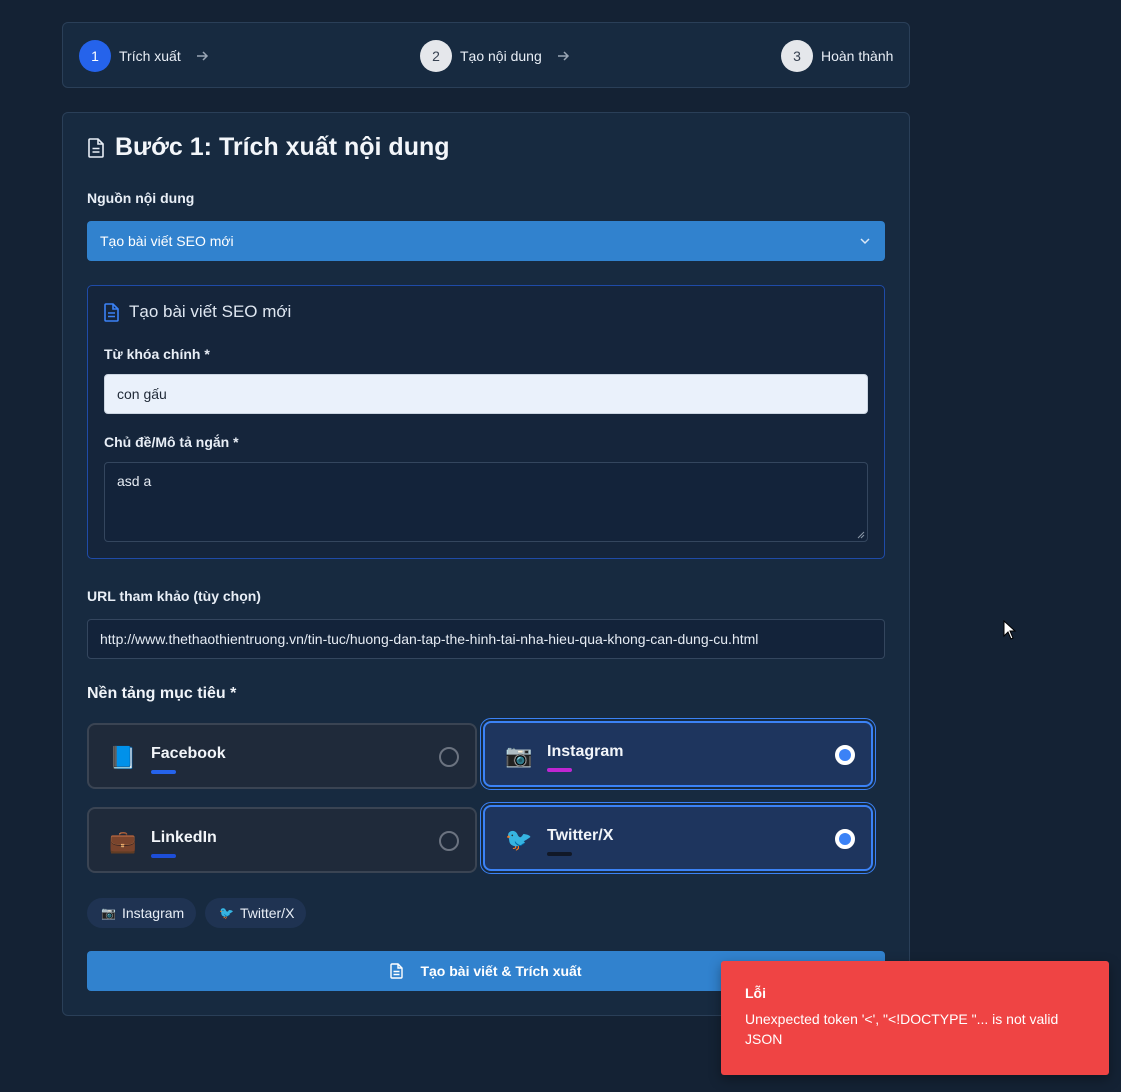 The width and height of the screenshot is (1121, 1092). Describe the element at coordinates (123, 757) in the screenshot. I see `book-icon: 📘` at that location.